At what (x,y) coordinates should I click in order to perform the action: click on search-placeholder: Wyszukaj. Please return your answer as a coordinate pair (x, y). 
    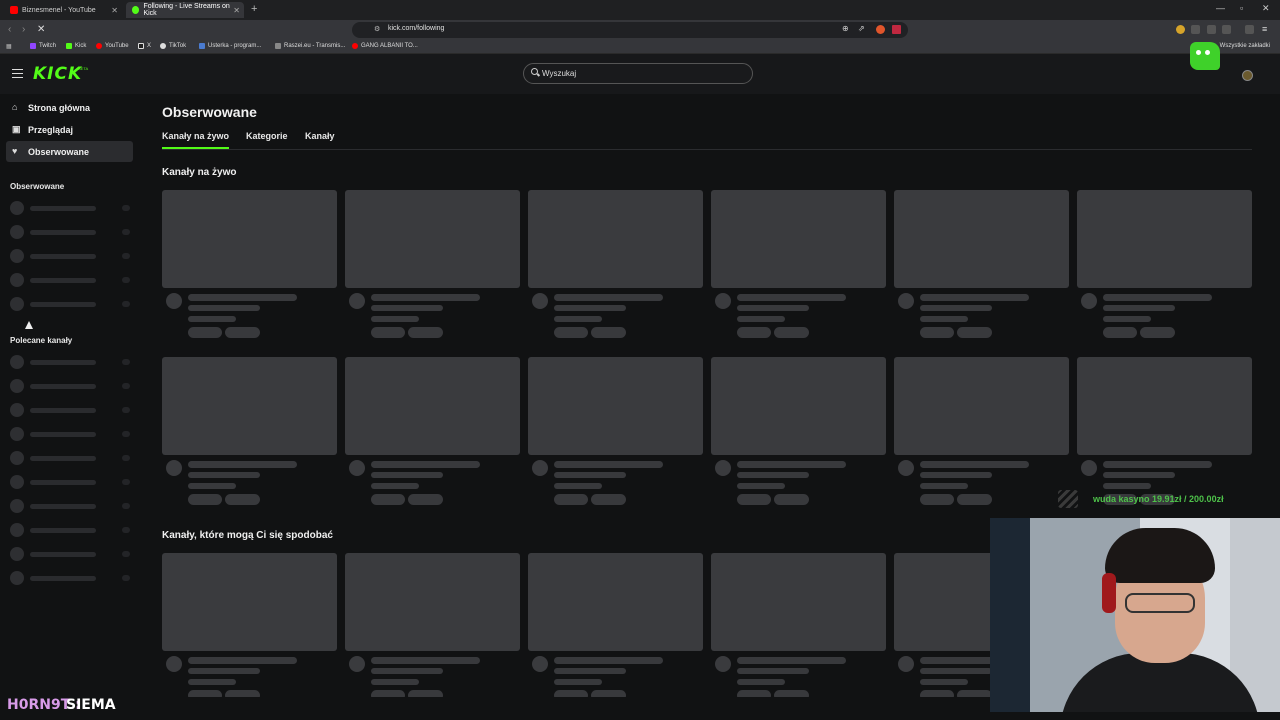
    Looking at the image, I should click on (559, 73).